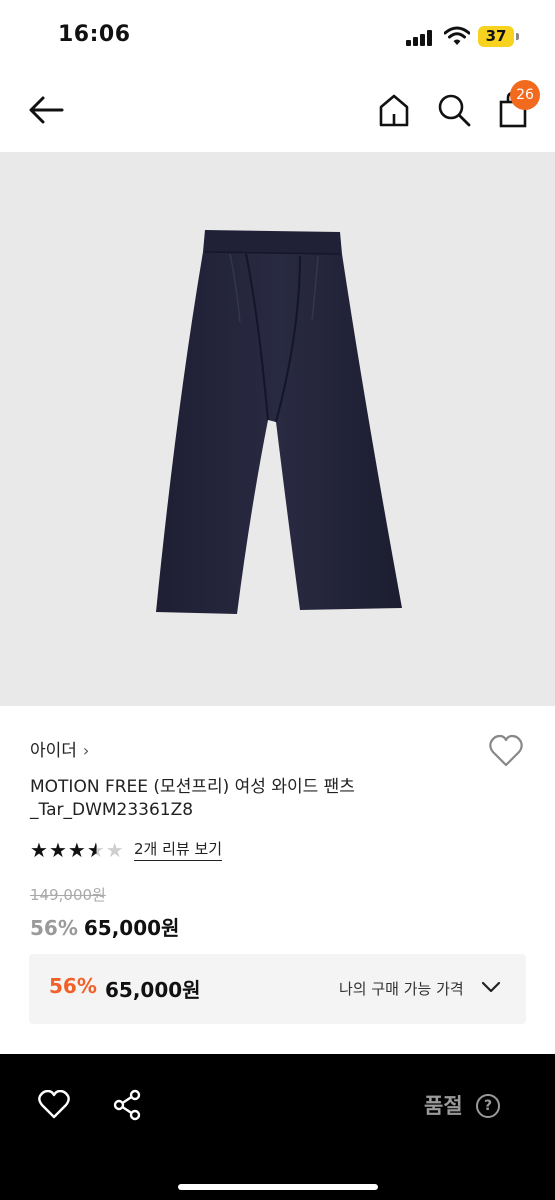 The width and height of the screenshot is (555, 1200). I want to click on review-link: 2개 리뷰 보기, so click(178, 849).